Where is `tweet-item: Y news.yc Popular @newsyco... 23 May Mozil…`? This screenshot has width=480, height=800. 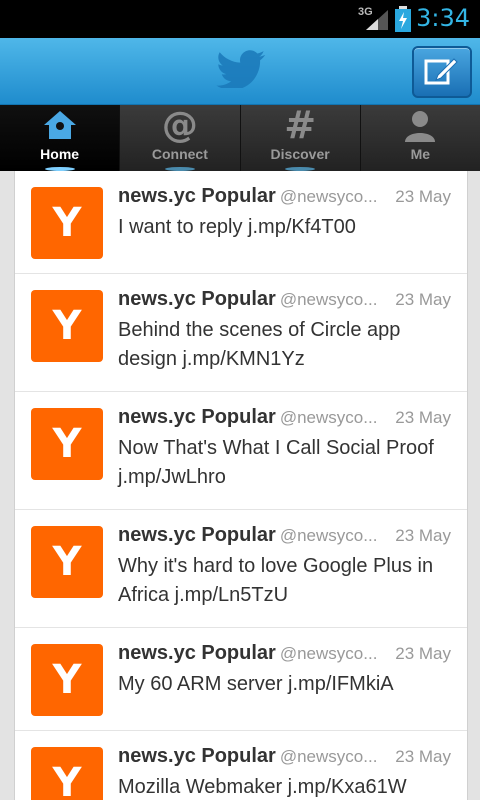 tweet-item: Y news.yc Popular @newsyco... 23 May Mozil… is located at coordinates (241, 765).